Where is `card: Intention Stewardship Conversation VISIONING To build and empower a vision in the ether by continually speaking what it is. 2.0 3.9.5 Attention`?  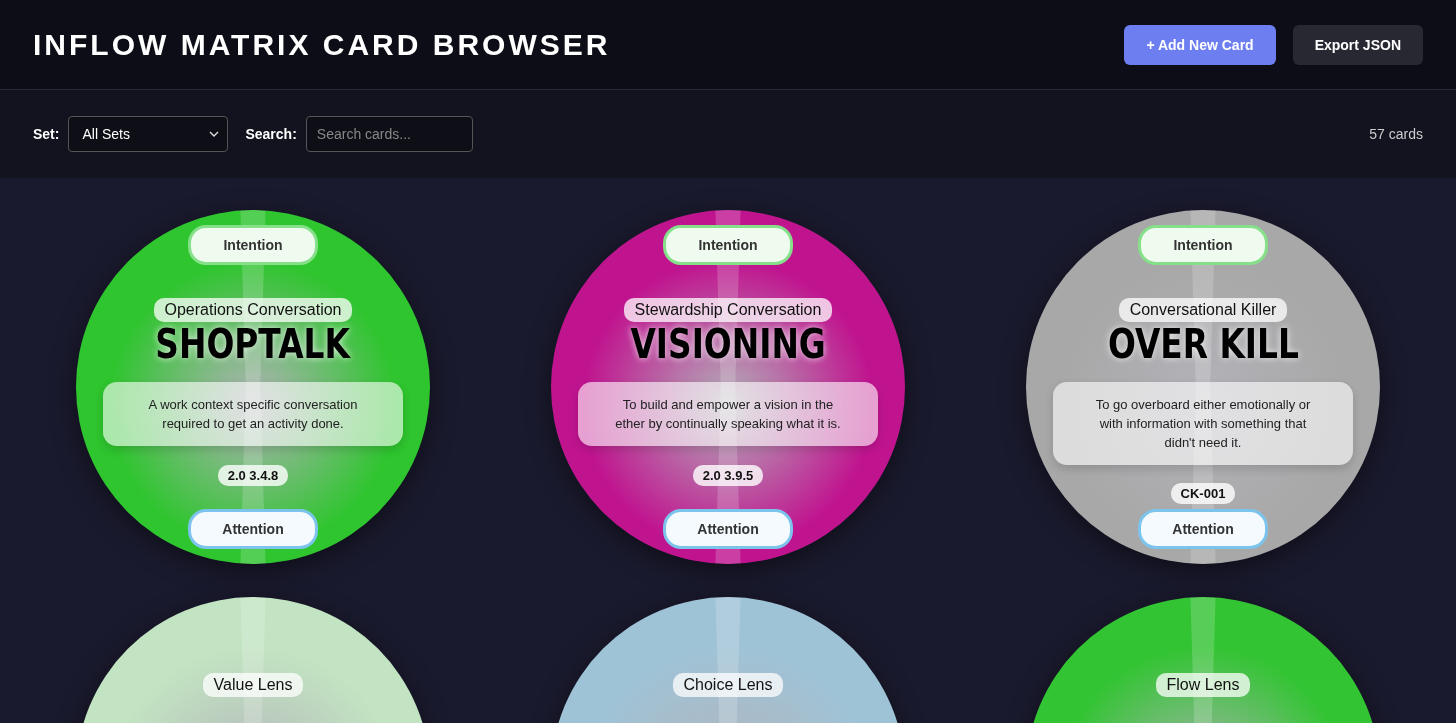 card: Intention Stewardship Conversation VISIONING To build and empower a vision in the ether by continually speaking what it is. 2.0 3.9.5 Attention is located at coordinates (728, 387).